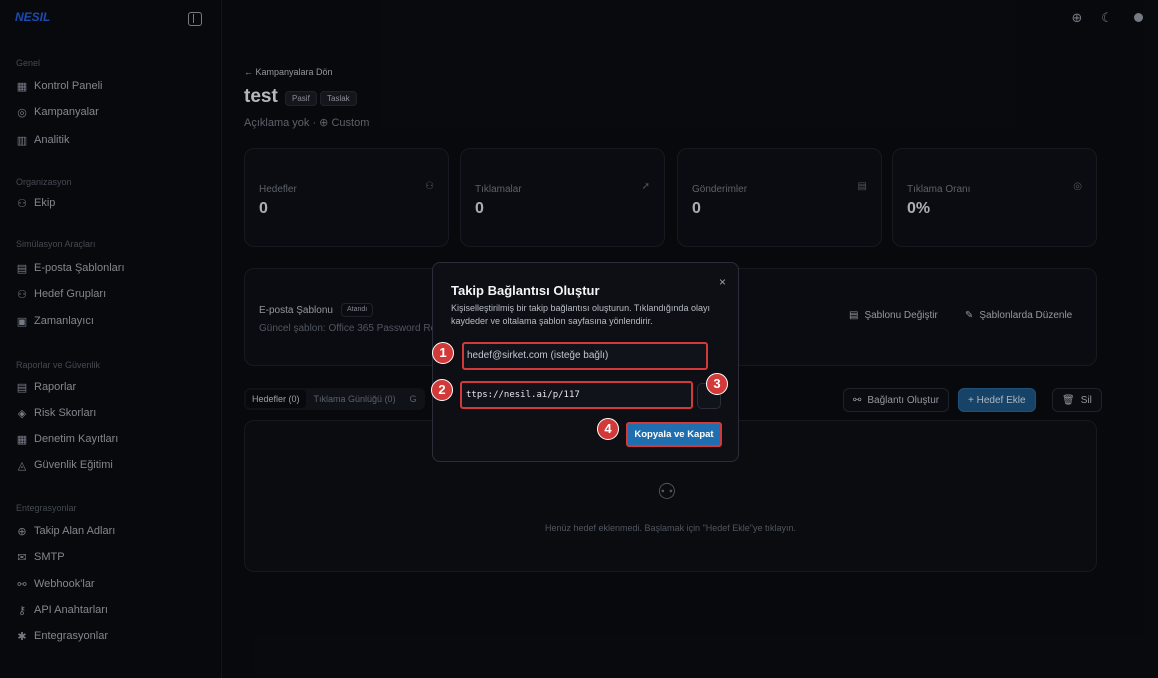 The height and width of the screenshot is (678, 1158). Describe the element at coordinates (722, 282) in the screenshot. I see `close-icon: ×` at that location.